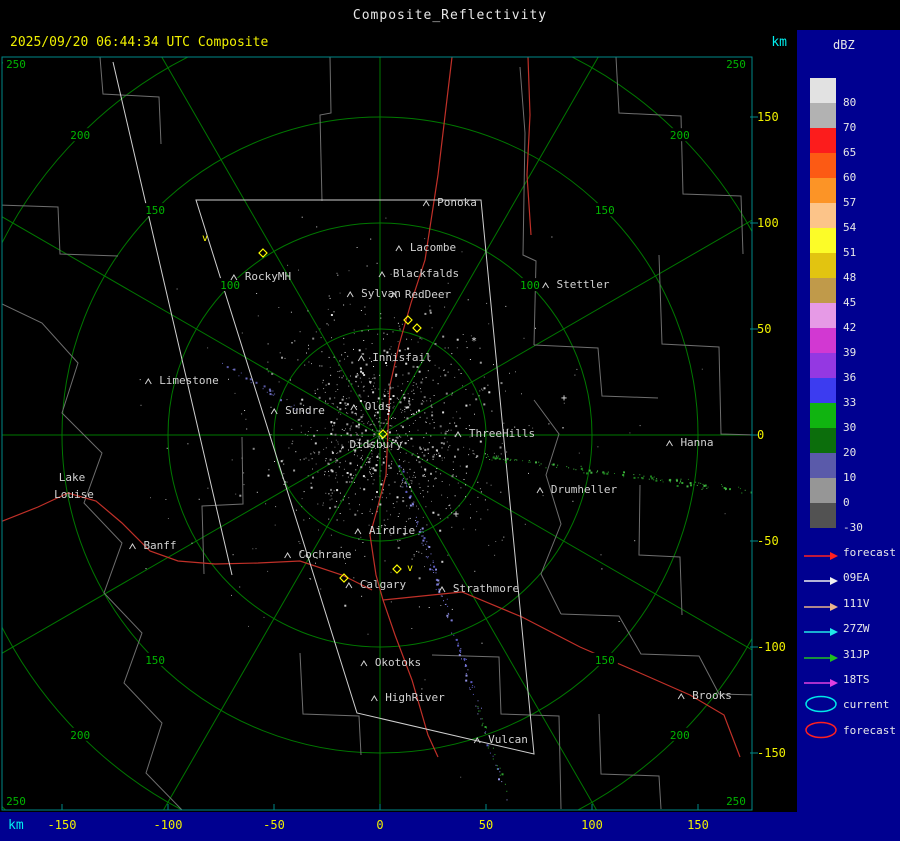 This screenshot has width=900, height=841. Describe the element at coordinates (450, 826) in the screenshot. I see `bottom-axis-bar: km -150 -100 -50 0 50 100 150` at that location.